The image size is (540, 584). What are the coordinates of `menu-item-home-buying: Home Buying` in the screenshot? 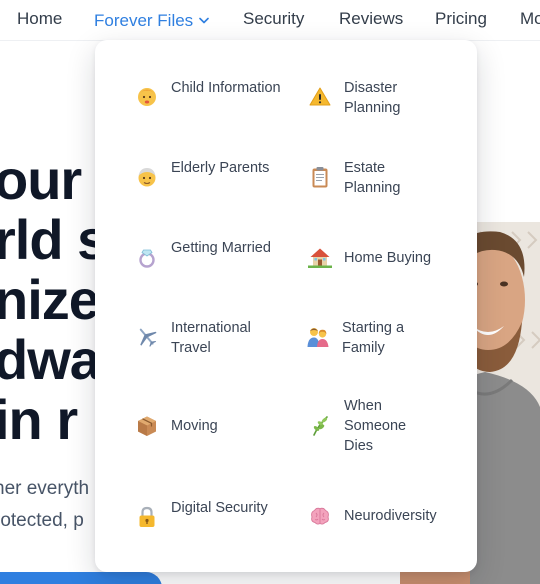 It's located at (383, 258).